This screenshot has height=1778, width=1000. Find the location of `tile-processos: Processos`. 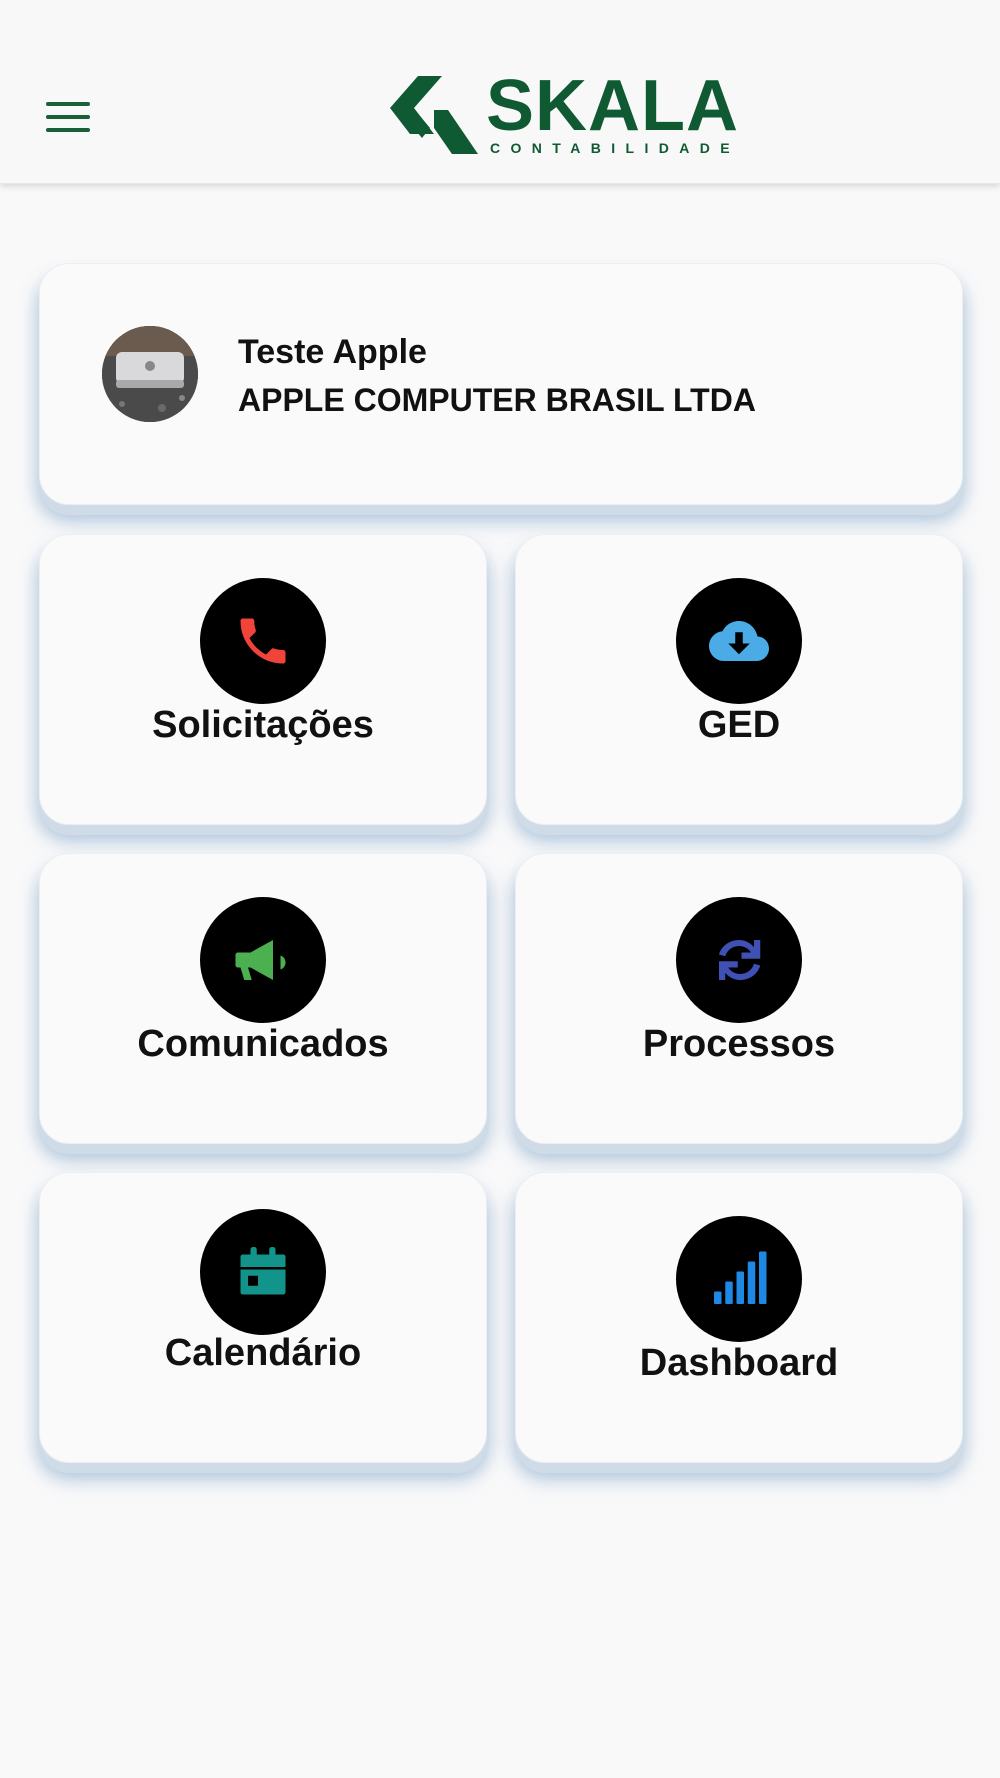

tile-processos: Processos is located at coordinates (739, 998).